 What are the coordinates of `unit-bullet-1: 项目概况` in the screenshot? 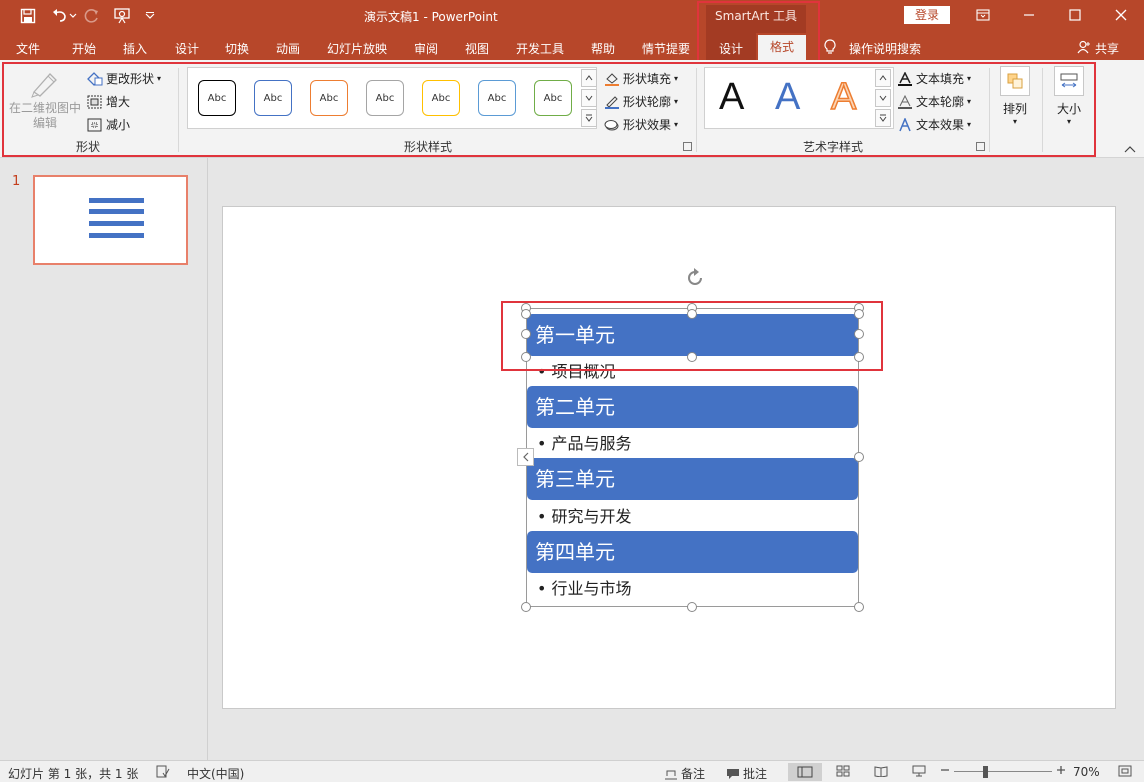 It's located at (576, 370).